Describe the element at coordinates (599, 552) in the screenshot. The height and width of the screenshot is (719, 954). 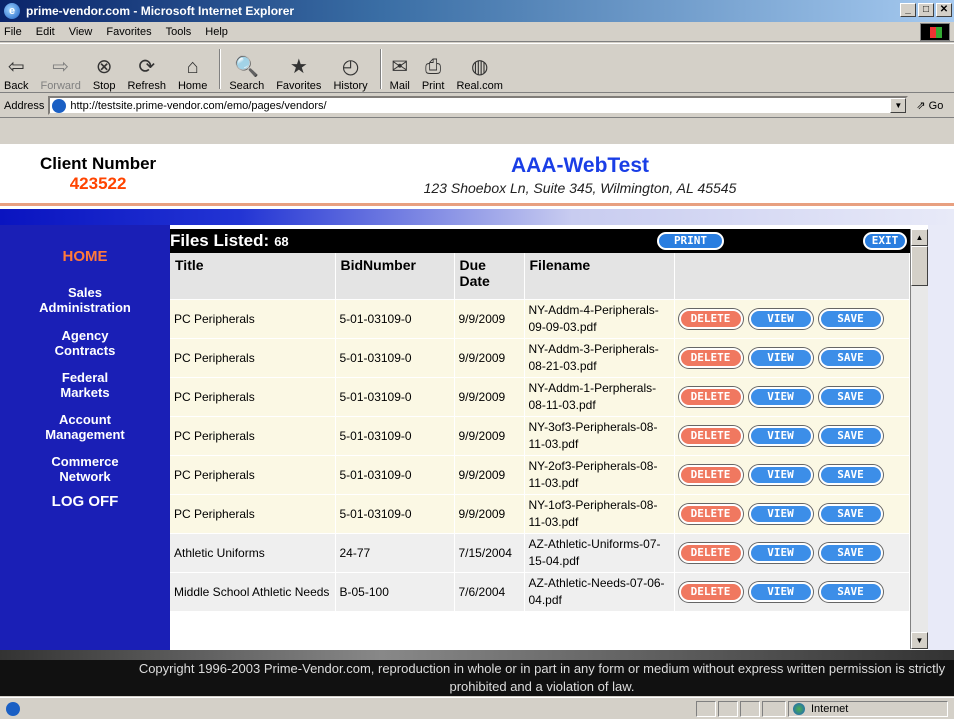
I see `cell-filename: AZ-Athletic-Uniforms-07-15-04.pdf` at that location.